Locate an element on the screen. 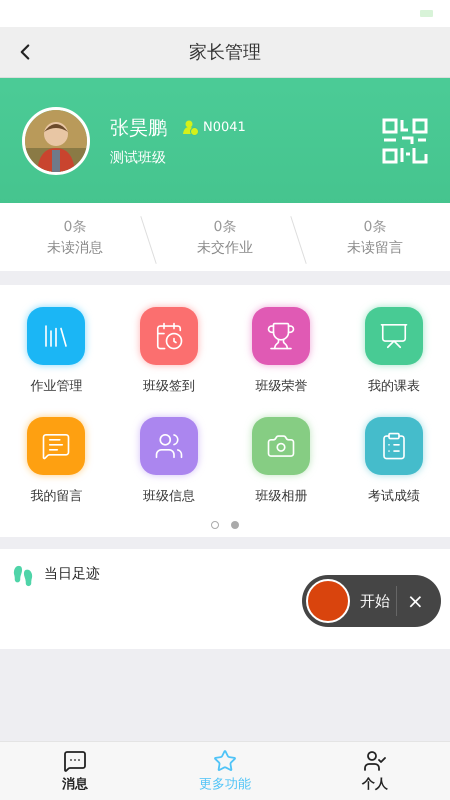 This screenshot has width=450, height=800. feature-button: 我的课表 is located at coordinates (394, 351).